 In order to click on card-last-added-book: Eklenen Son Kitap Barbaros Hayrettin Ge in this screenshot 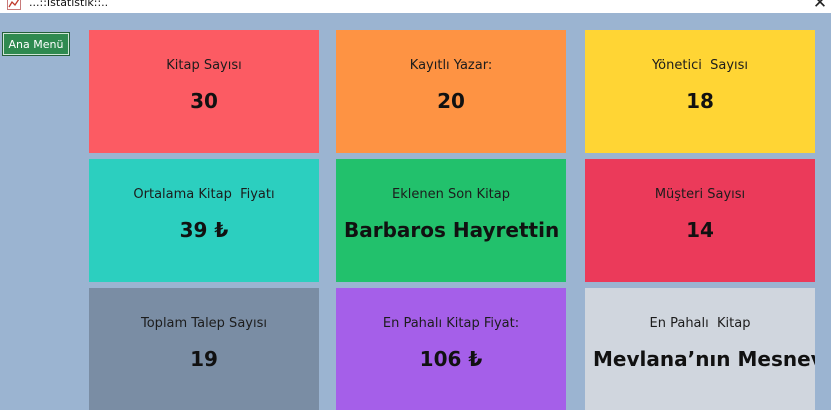, I will do `click(451, 220)`.